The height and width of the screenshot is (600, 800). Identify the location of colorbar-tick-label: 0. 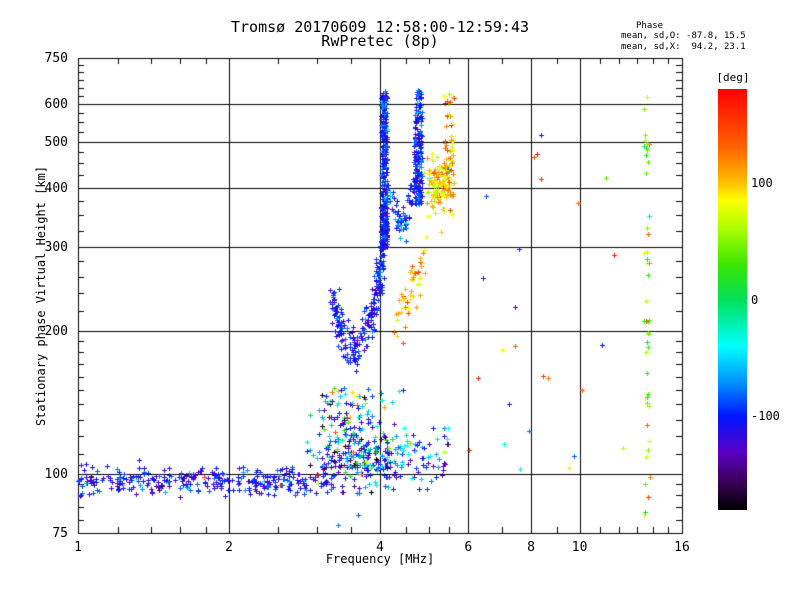
(755, 299).